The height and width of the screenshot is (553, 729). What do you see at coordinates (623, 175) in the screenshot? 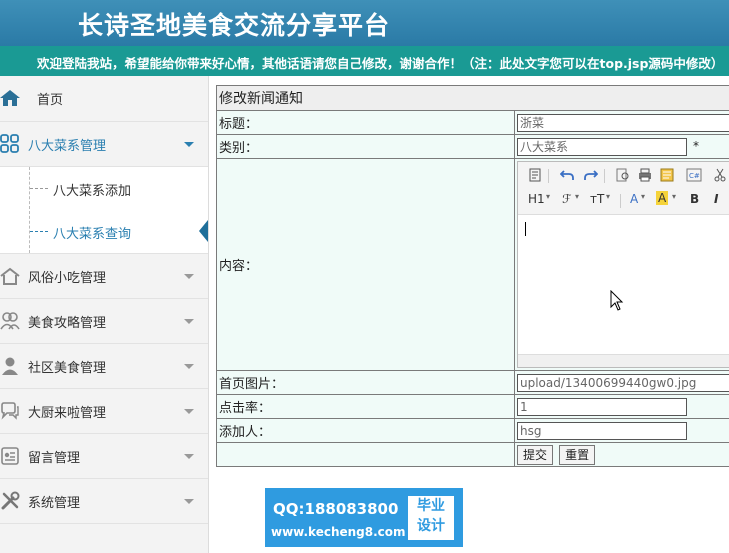
I see `preview-icon` at bounding box center [623, 175].